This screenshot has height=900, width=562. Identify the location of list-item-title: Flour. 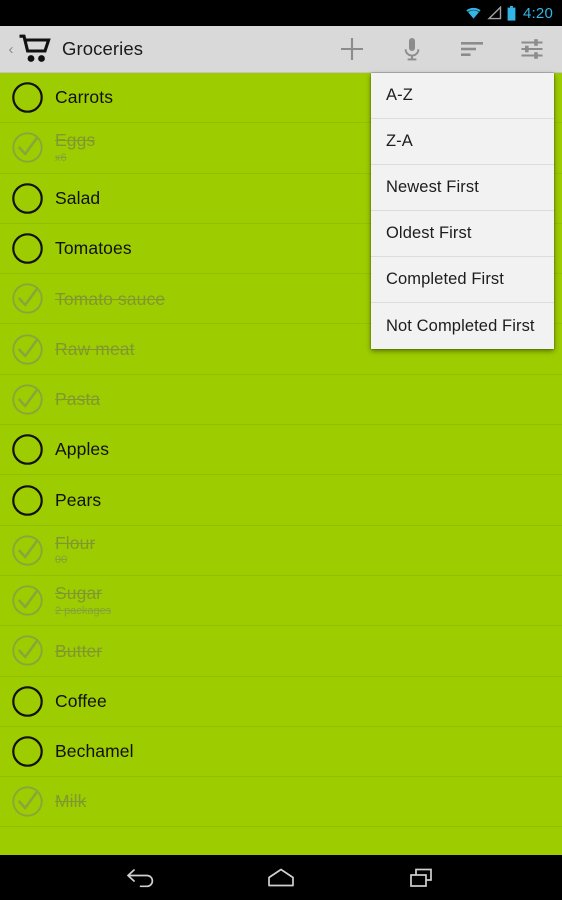
(75, 542).